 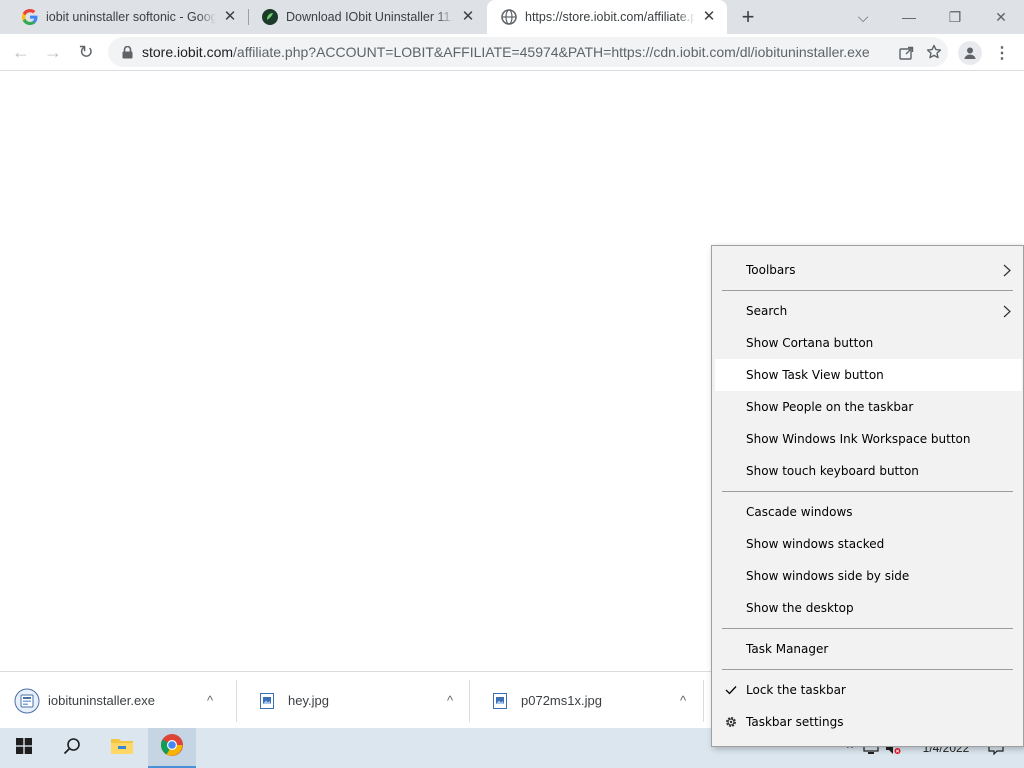 I want to click on gear-icon, so click(x=731, y=722).